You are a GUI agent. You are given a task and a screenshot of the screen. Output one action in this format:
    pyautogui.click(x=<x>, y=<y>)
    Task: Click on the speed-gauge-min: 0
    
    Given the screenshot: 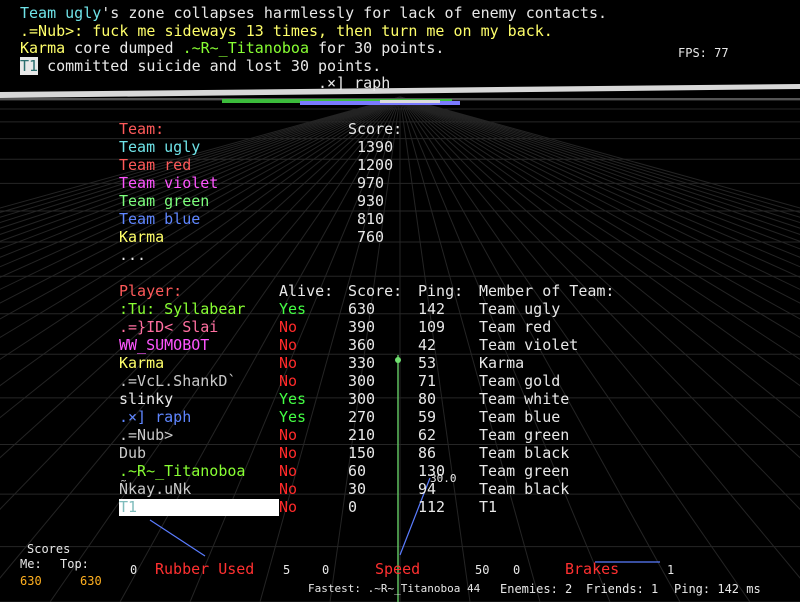 What is the action you would take?
    pyautogui.click(x=326, y=570)
    